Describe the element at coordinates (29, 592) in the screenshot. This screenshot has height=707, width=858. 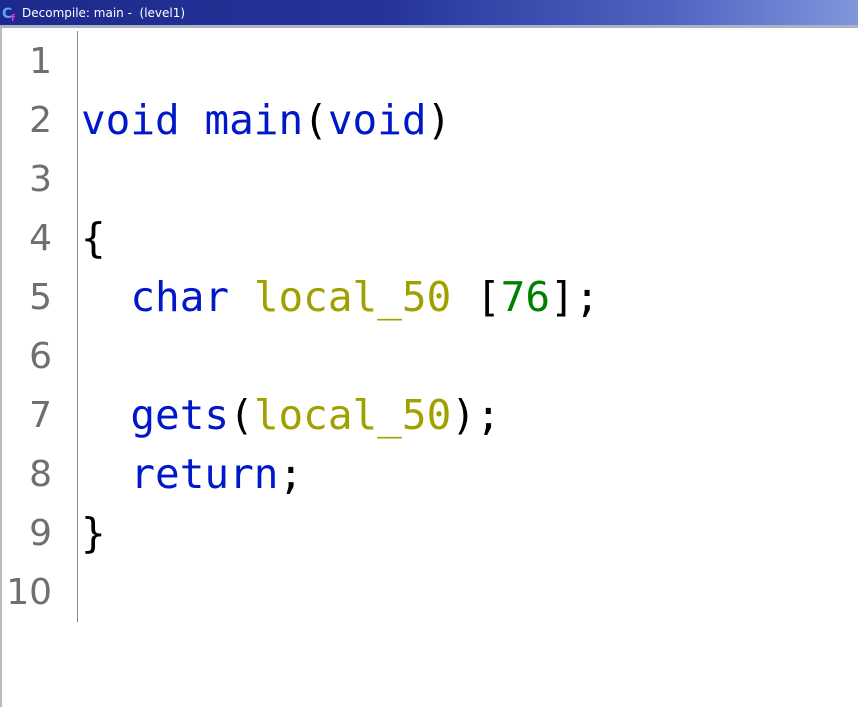
I see `line-number: 10` at that location.